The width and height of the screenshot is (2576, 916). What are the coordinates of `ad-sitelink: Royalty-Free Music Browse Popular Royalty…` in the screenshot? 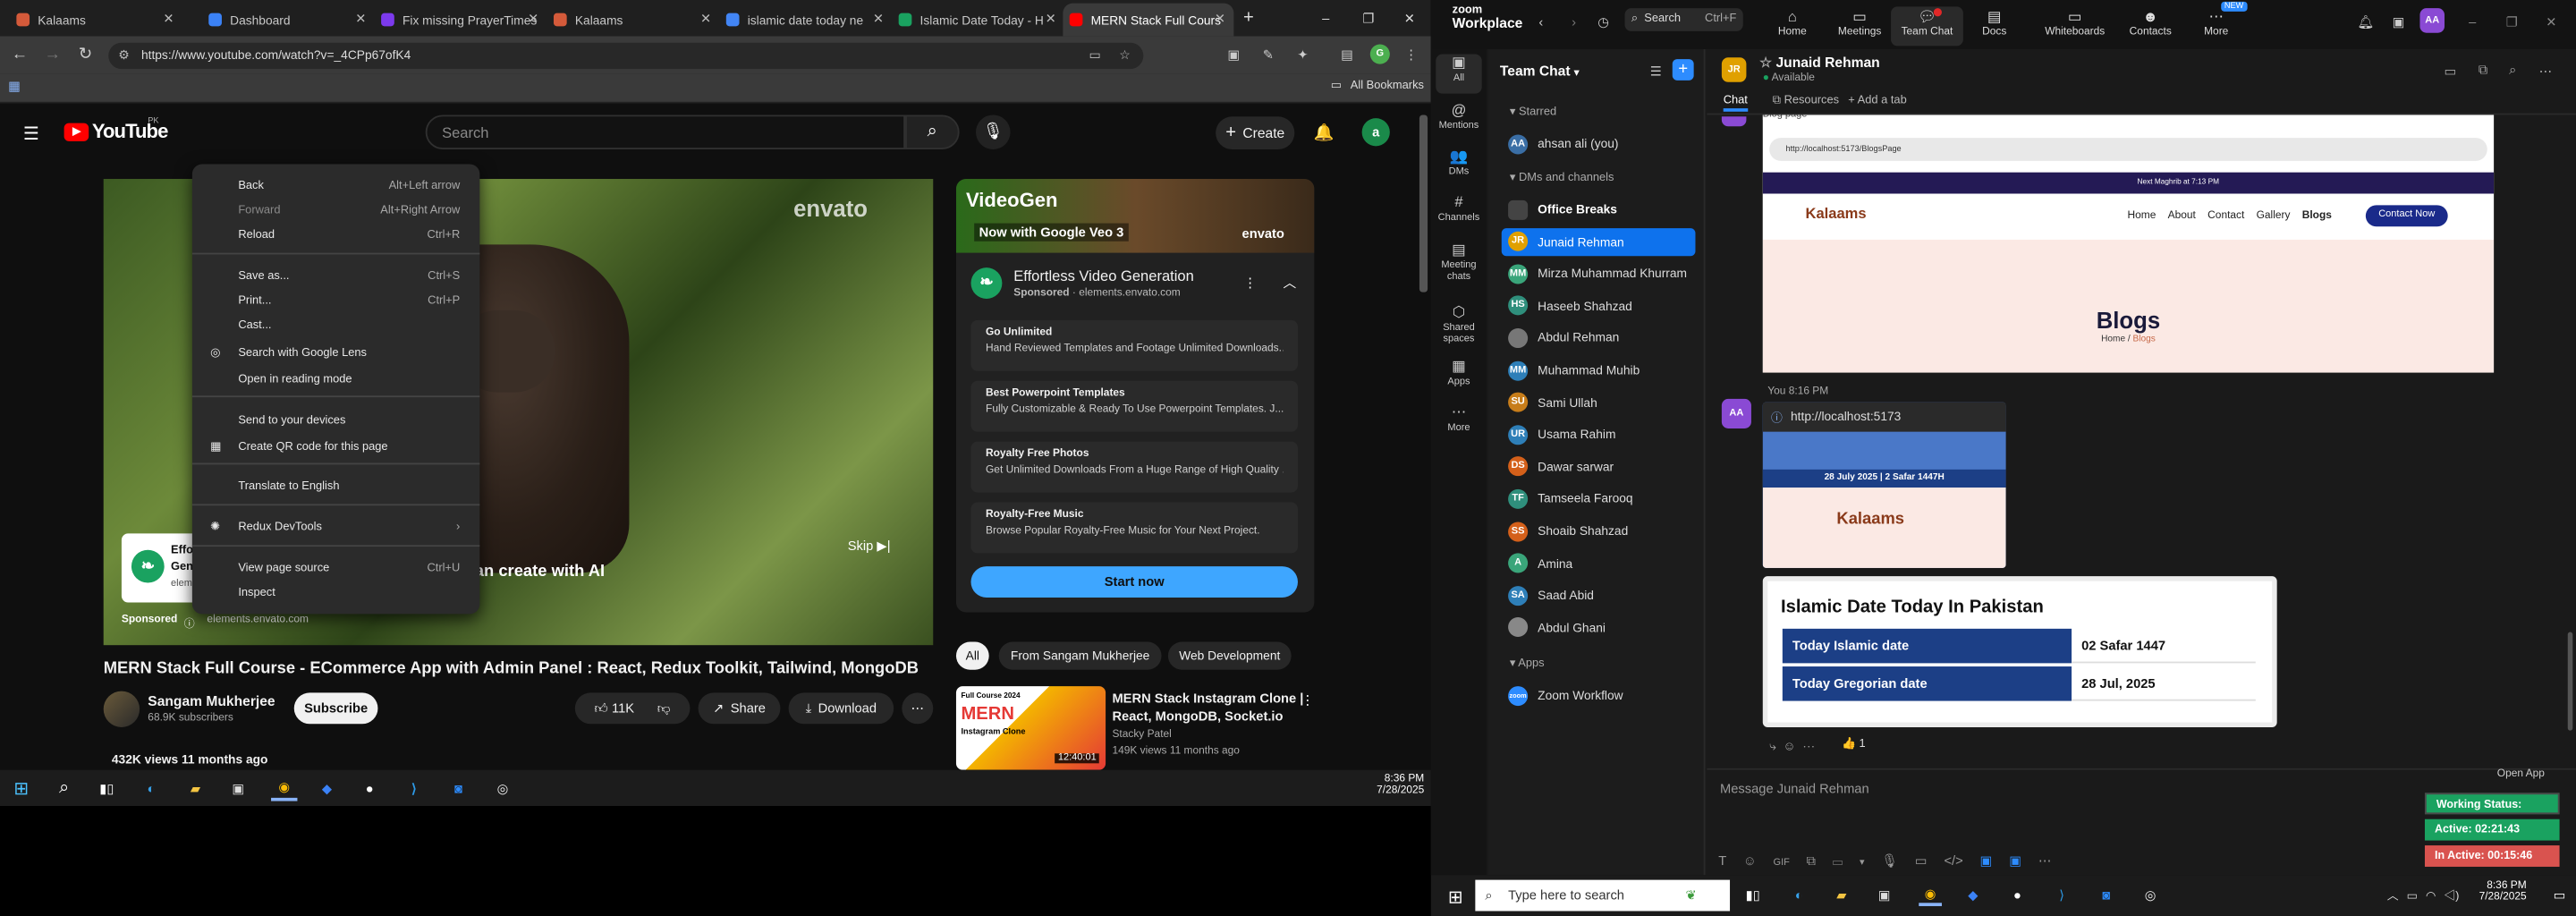 It's located at (1134, 528).